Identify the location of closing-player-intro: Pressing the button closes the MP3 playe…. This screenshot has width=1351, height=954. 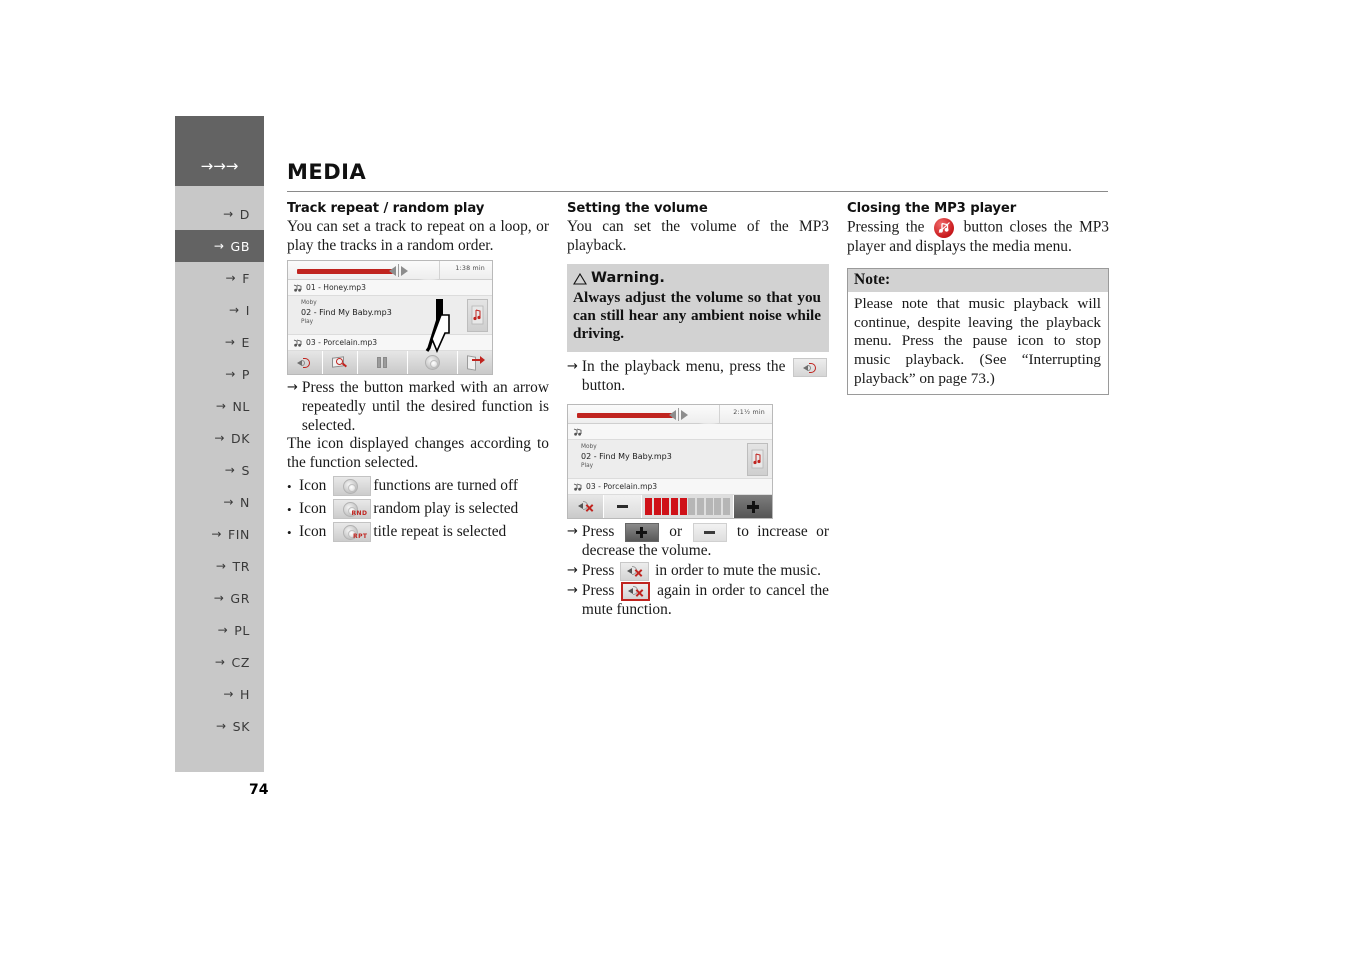
(978, 237).